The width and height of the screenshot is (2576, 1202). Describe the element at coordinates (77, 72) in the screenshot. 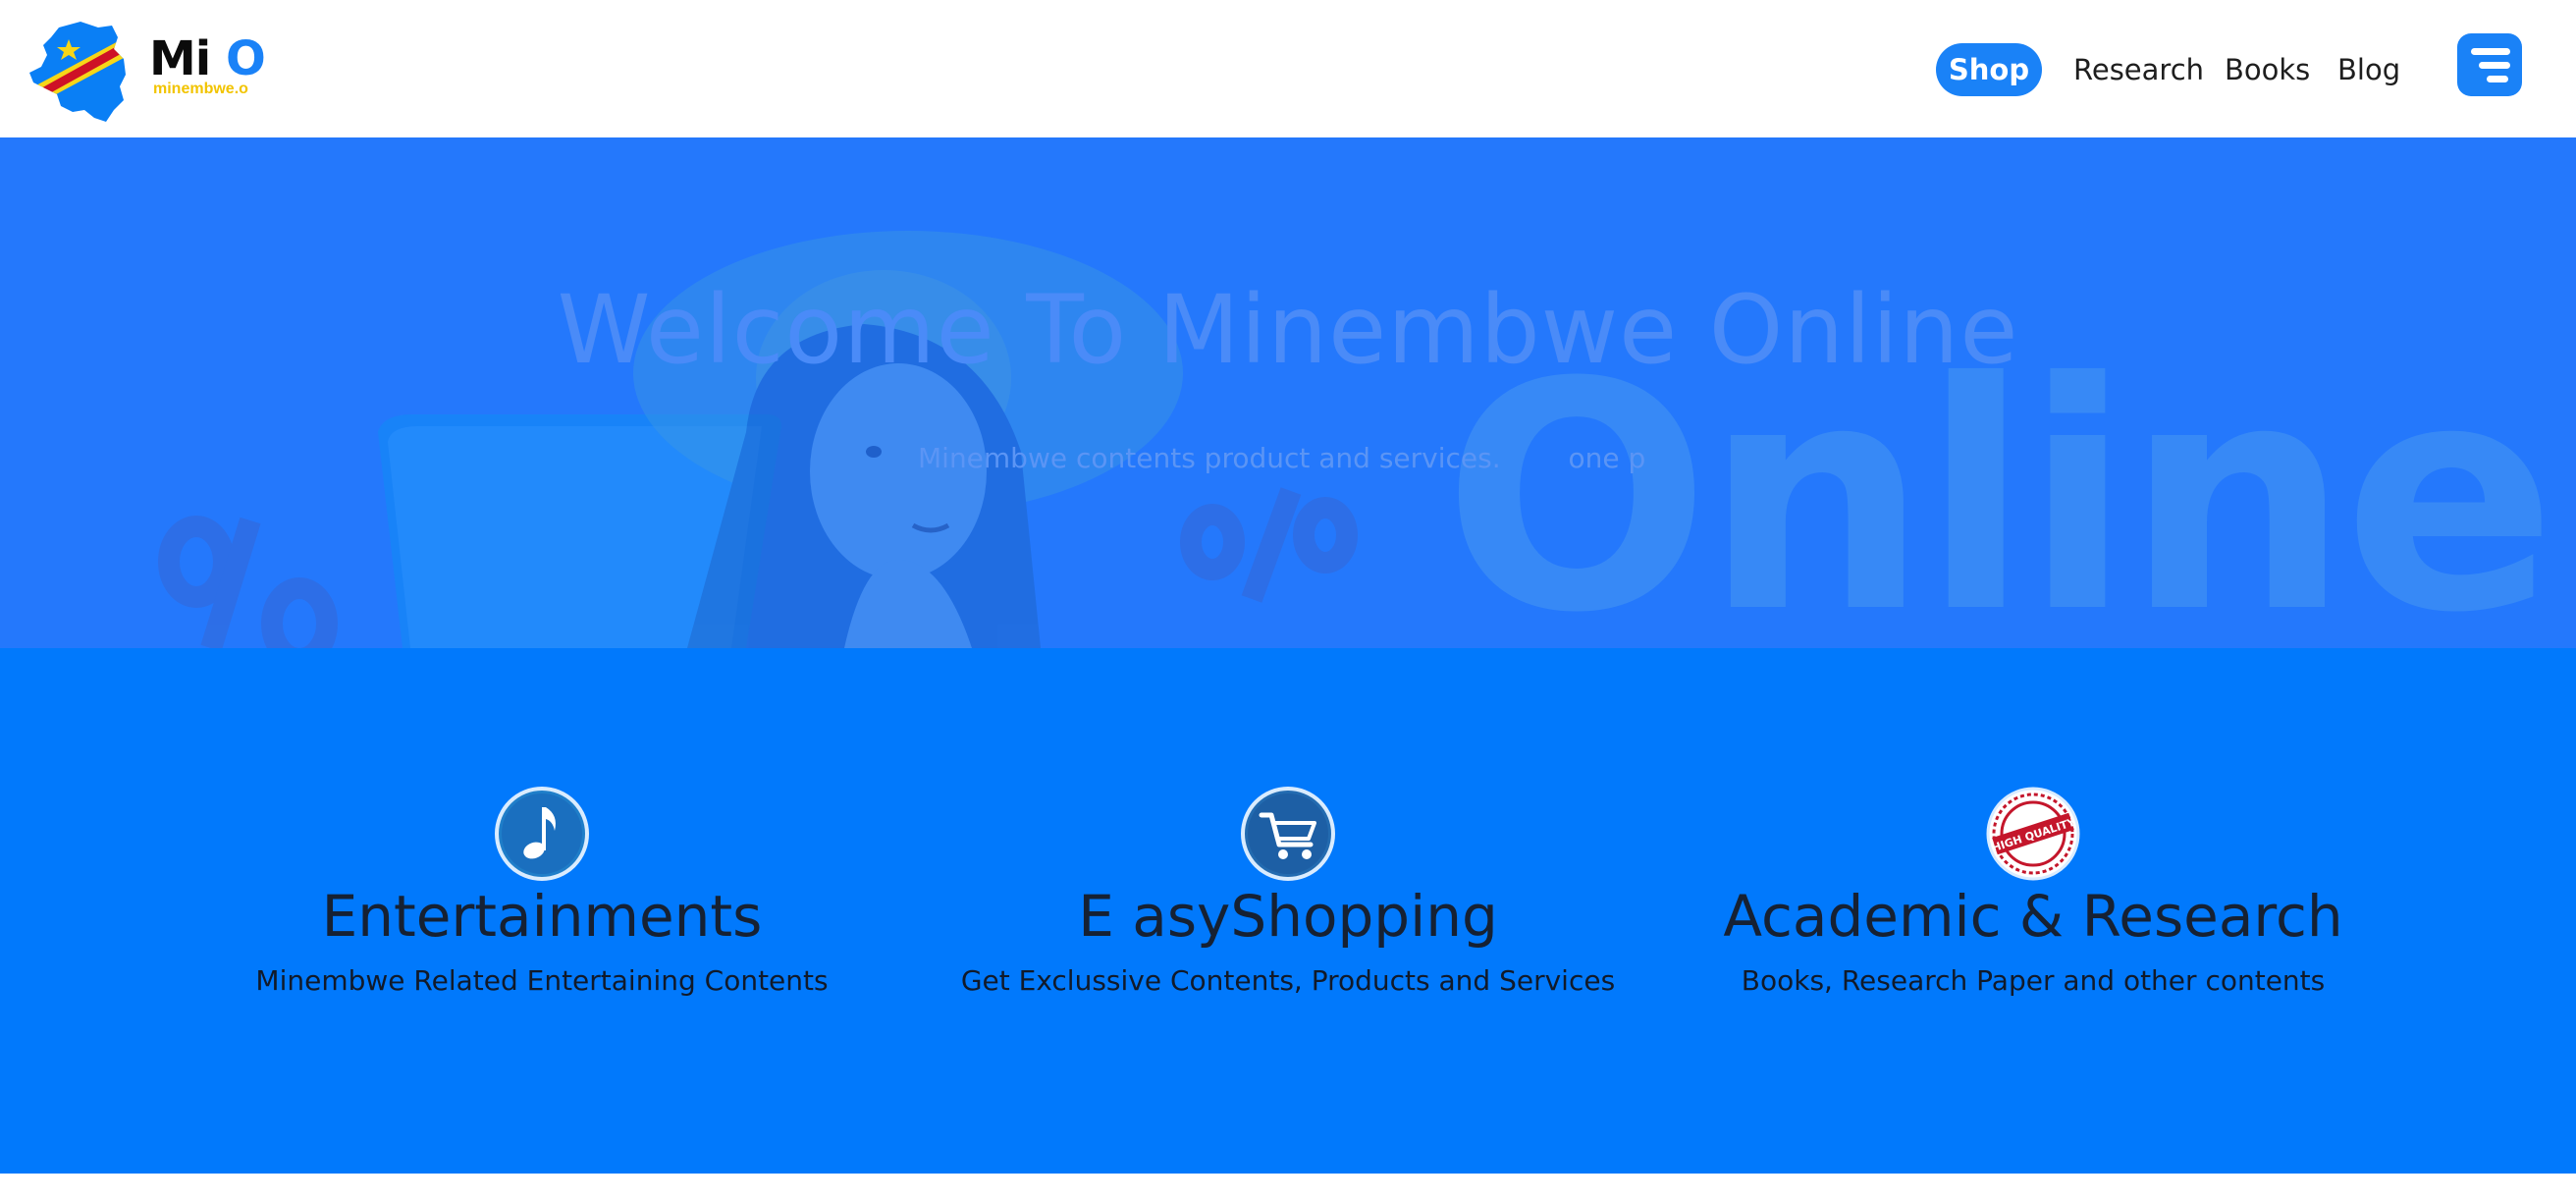

I see `drc-map-flag-icon` at that location.